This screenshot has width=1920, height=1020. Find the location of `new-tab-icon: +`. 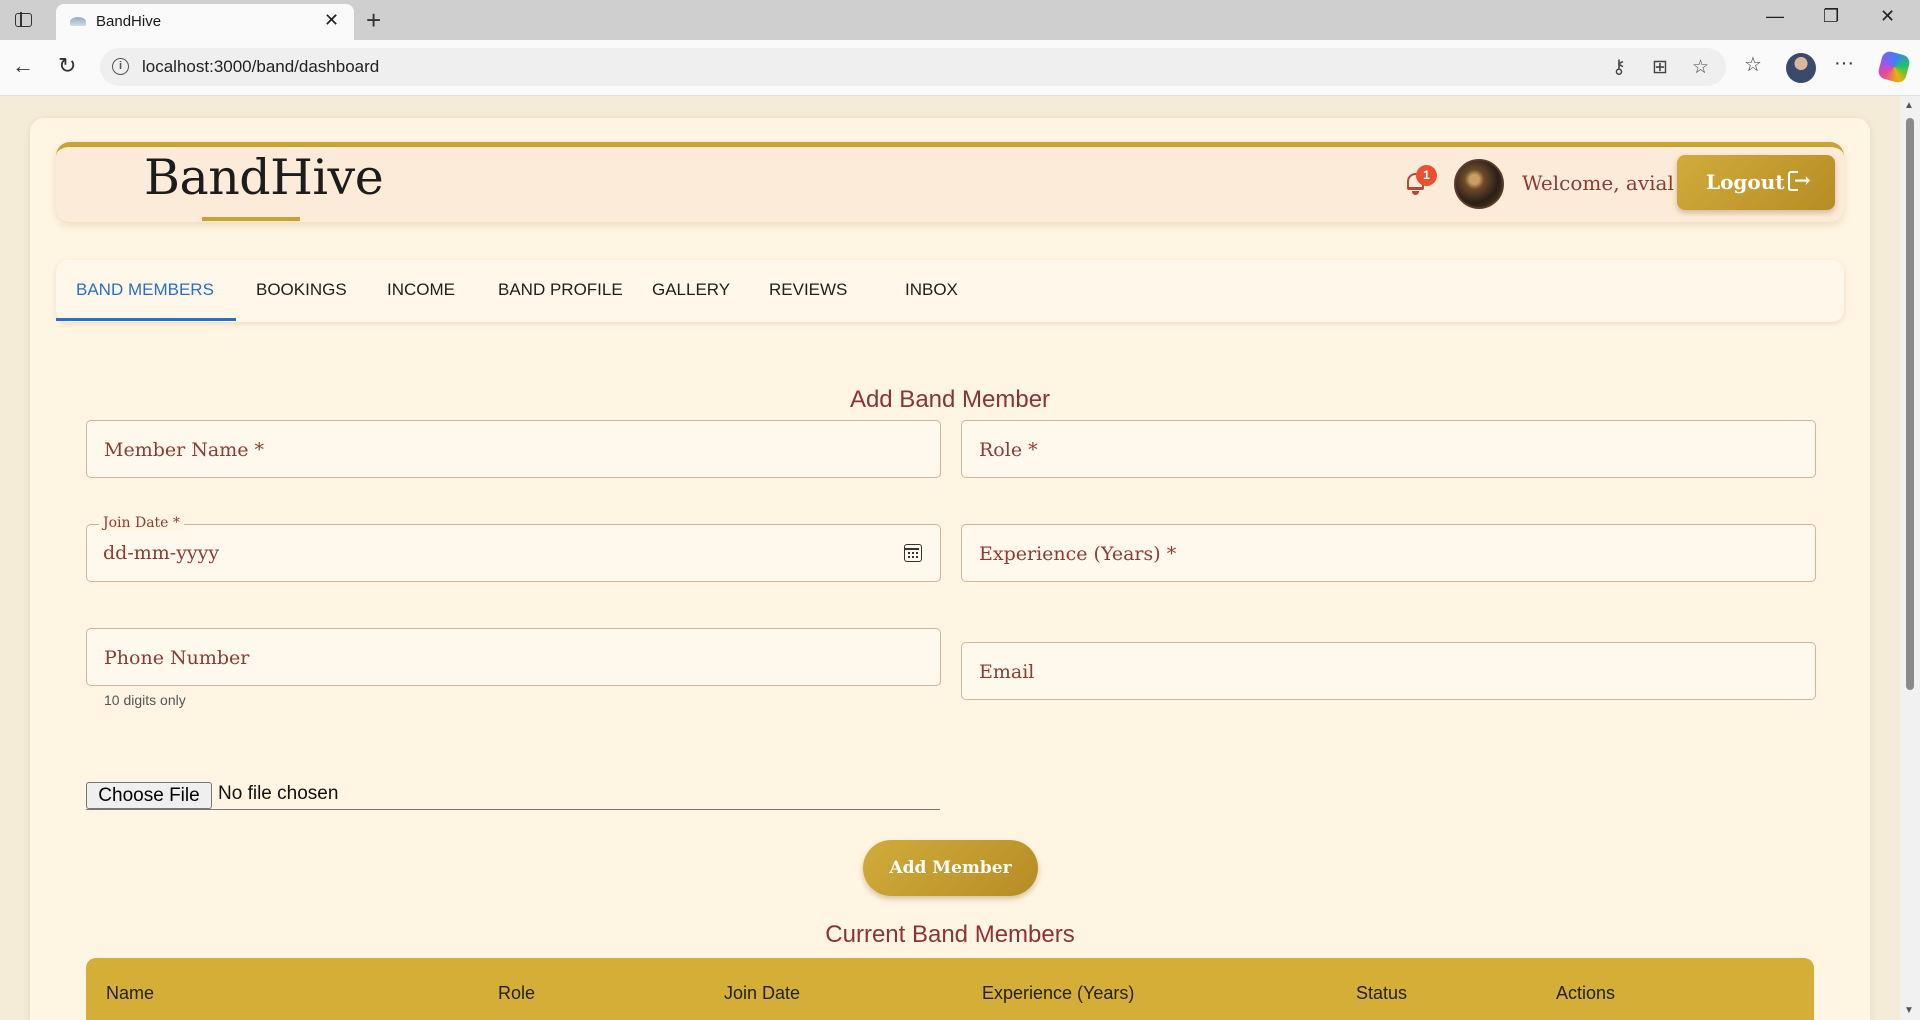

new-tab-icon: + is located at coordinates (373, 20).